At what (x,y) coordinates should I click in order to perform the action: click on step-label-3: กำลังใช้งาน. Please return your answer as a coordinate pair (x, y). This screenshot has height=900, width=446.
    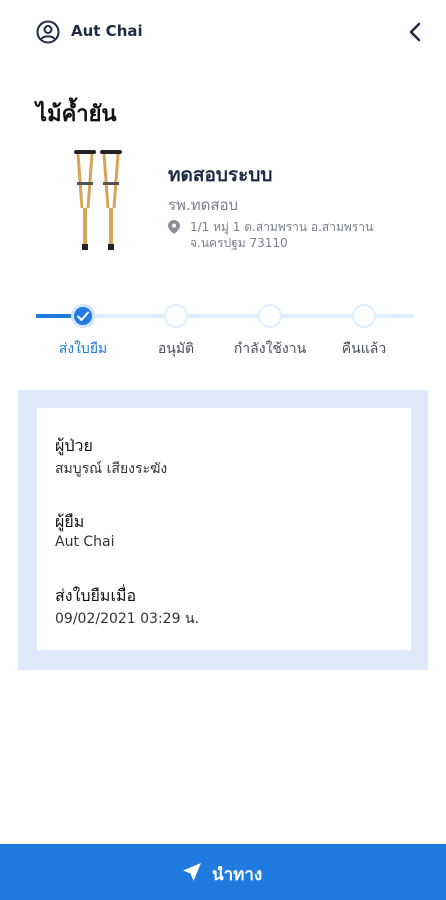
    Looking at the image, I should click on (270, 349).